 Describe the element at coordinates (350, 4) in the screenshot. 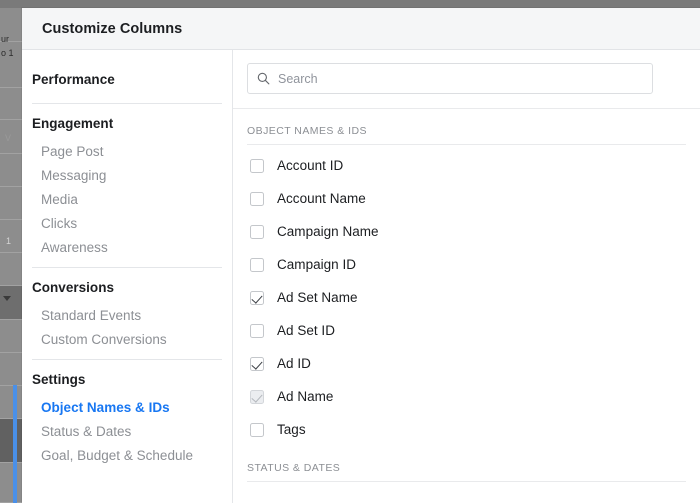

I see `background-top-bar` at that location.